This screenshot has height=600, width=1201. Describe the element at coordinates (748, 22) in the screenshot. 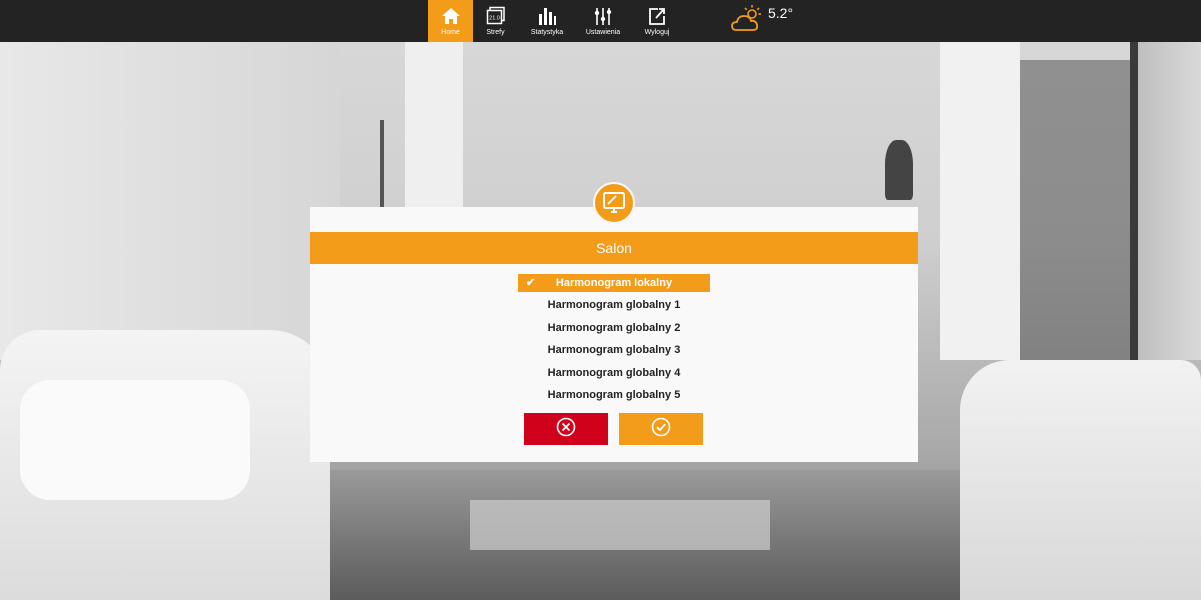

I see `partly-cloudy-icon` at that location.